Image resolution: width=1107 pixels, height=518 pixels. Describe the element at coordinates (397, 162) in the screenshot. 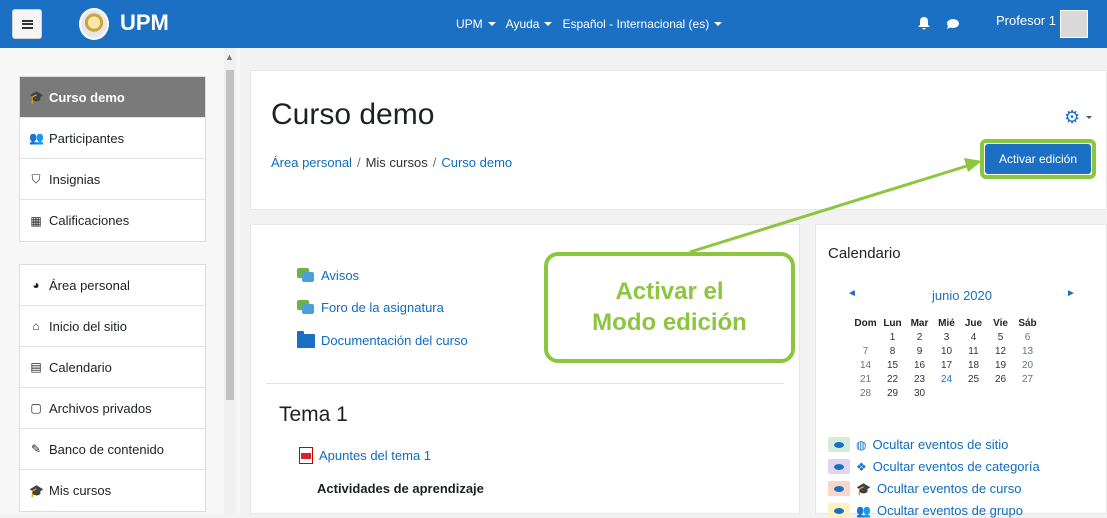

I see `breadcrumb-mis-cursos: Mis cursos` at that location.